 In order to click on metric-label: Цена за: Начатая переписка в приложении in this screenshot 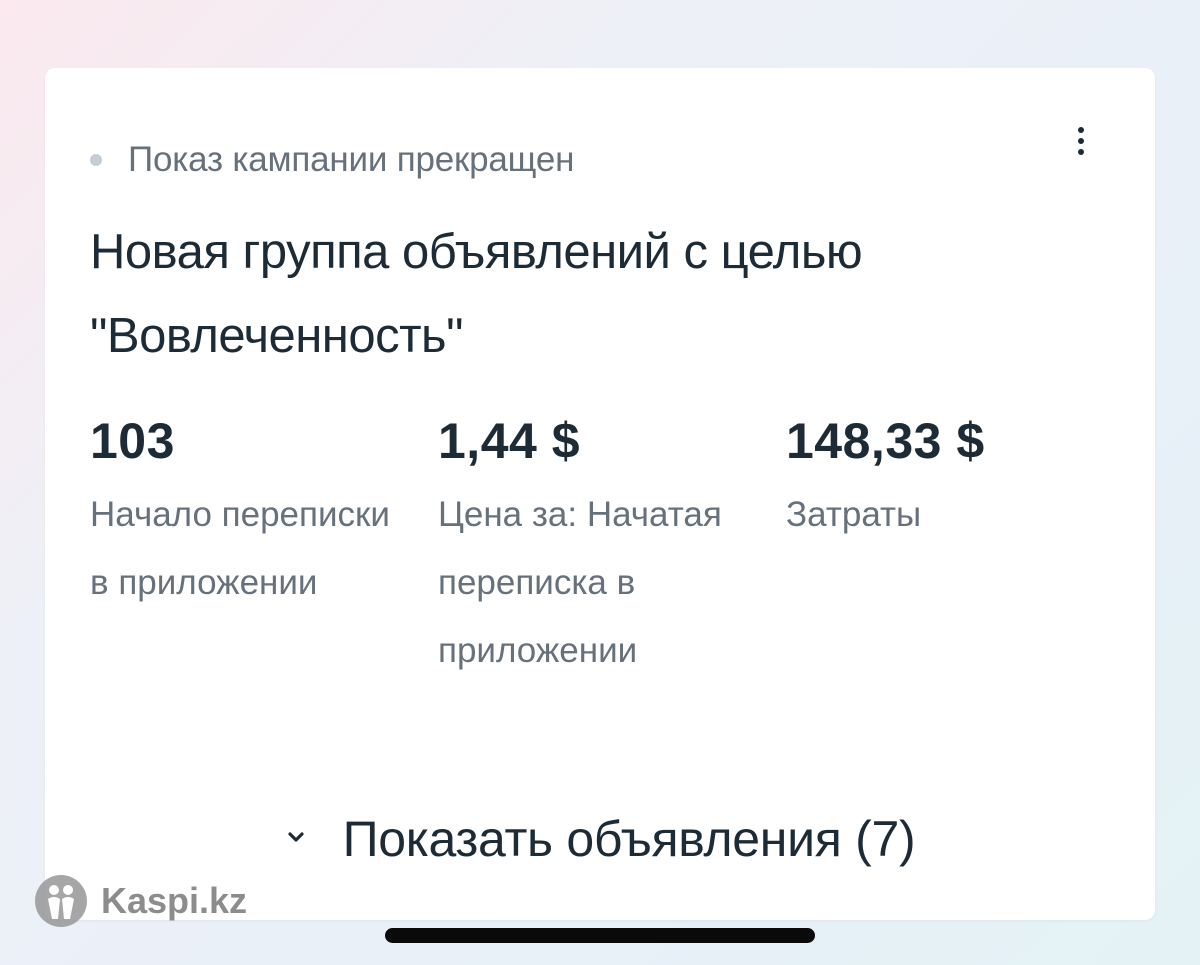, I will do `click(580, 582)`.